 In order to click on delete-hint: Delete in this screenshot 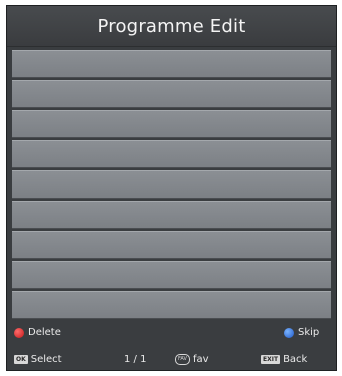, I will do `click(37, 332)`.